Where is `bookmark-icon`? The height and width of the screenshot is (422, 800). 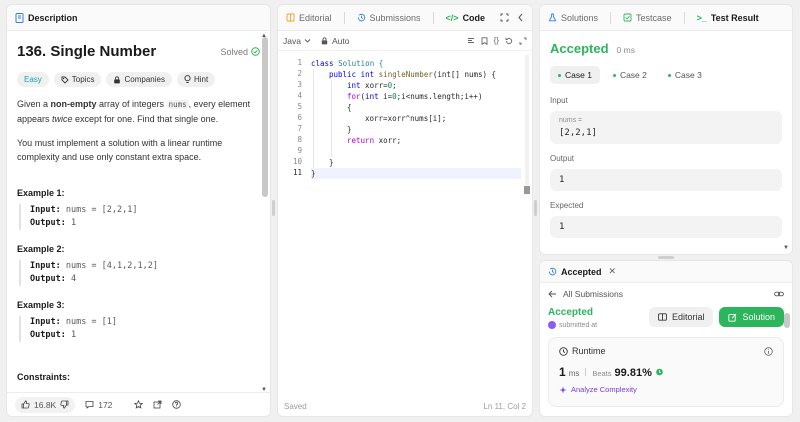
bookmark-icon is located at coordinates (484, 40).